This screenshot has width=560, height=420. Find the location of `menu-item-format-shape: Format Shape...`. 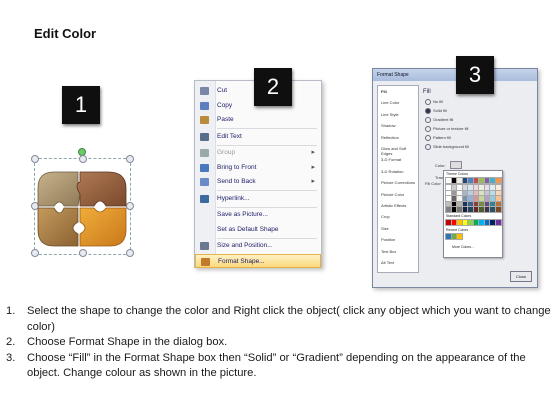

menu-item-format-shape: Format Shape... is located at coordinates (258, 260).